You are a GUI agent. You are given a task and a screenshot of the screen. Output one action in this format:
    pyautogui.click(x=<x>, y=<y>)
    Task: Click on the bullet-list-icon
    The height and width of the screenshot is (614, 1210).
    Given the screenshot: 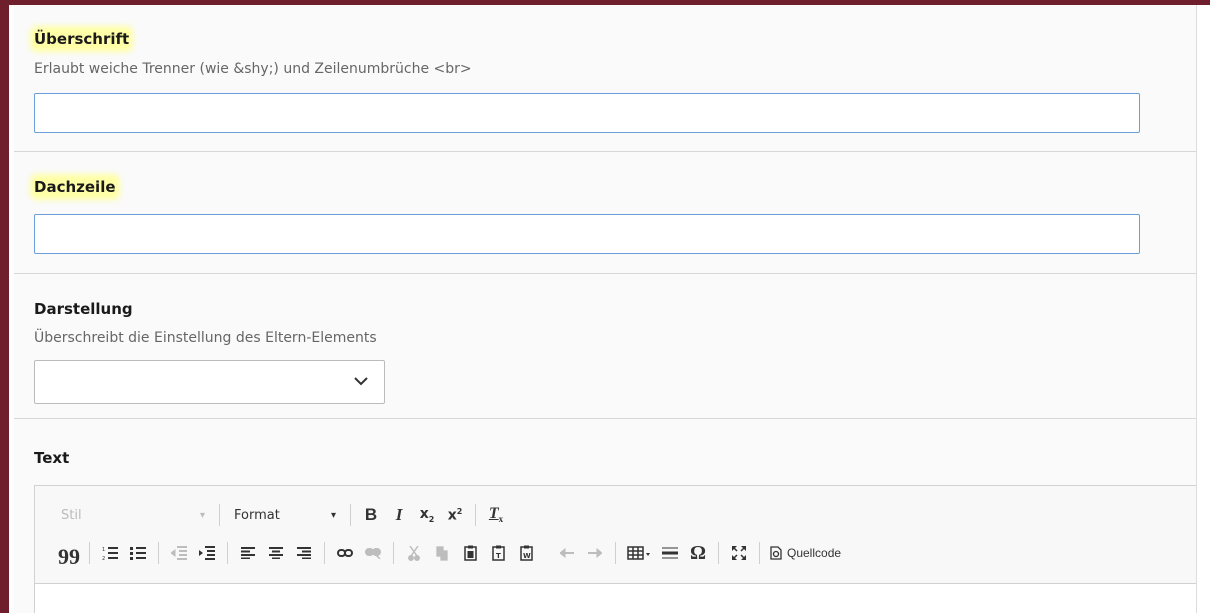 What is the action you would take?
    pyautogui.click(x=138, y=553)
    